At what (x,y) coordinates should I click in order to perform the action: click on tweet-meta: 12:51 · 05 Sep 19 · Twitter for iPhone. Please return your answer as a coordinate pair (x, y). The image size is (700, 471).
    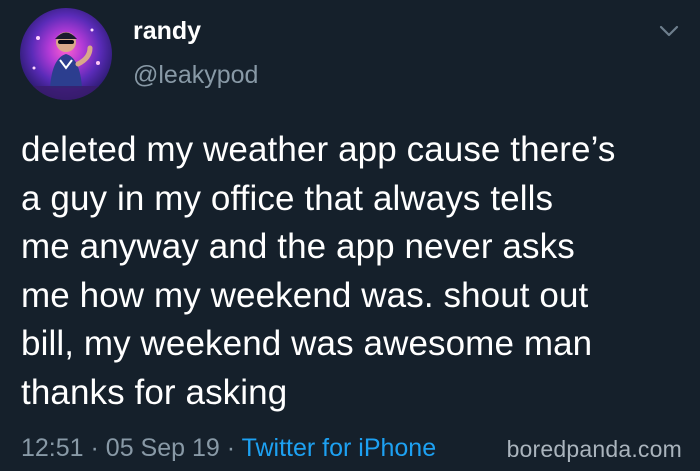
    Looking at the image, I should click on (228, 448).